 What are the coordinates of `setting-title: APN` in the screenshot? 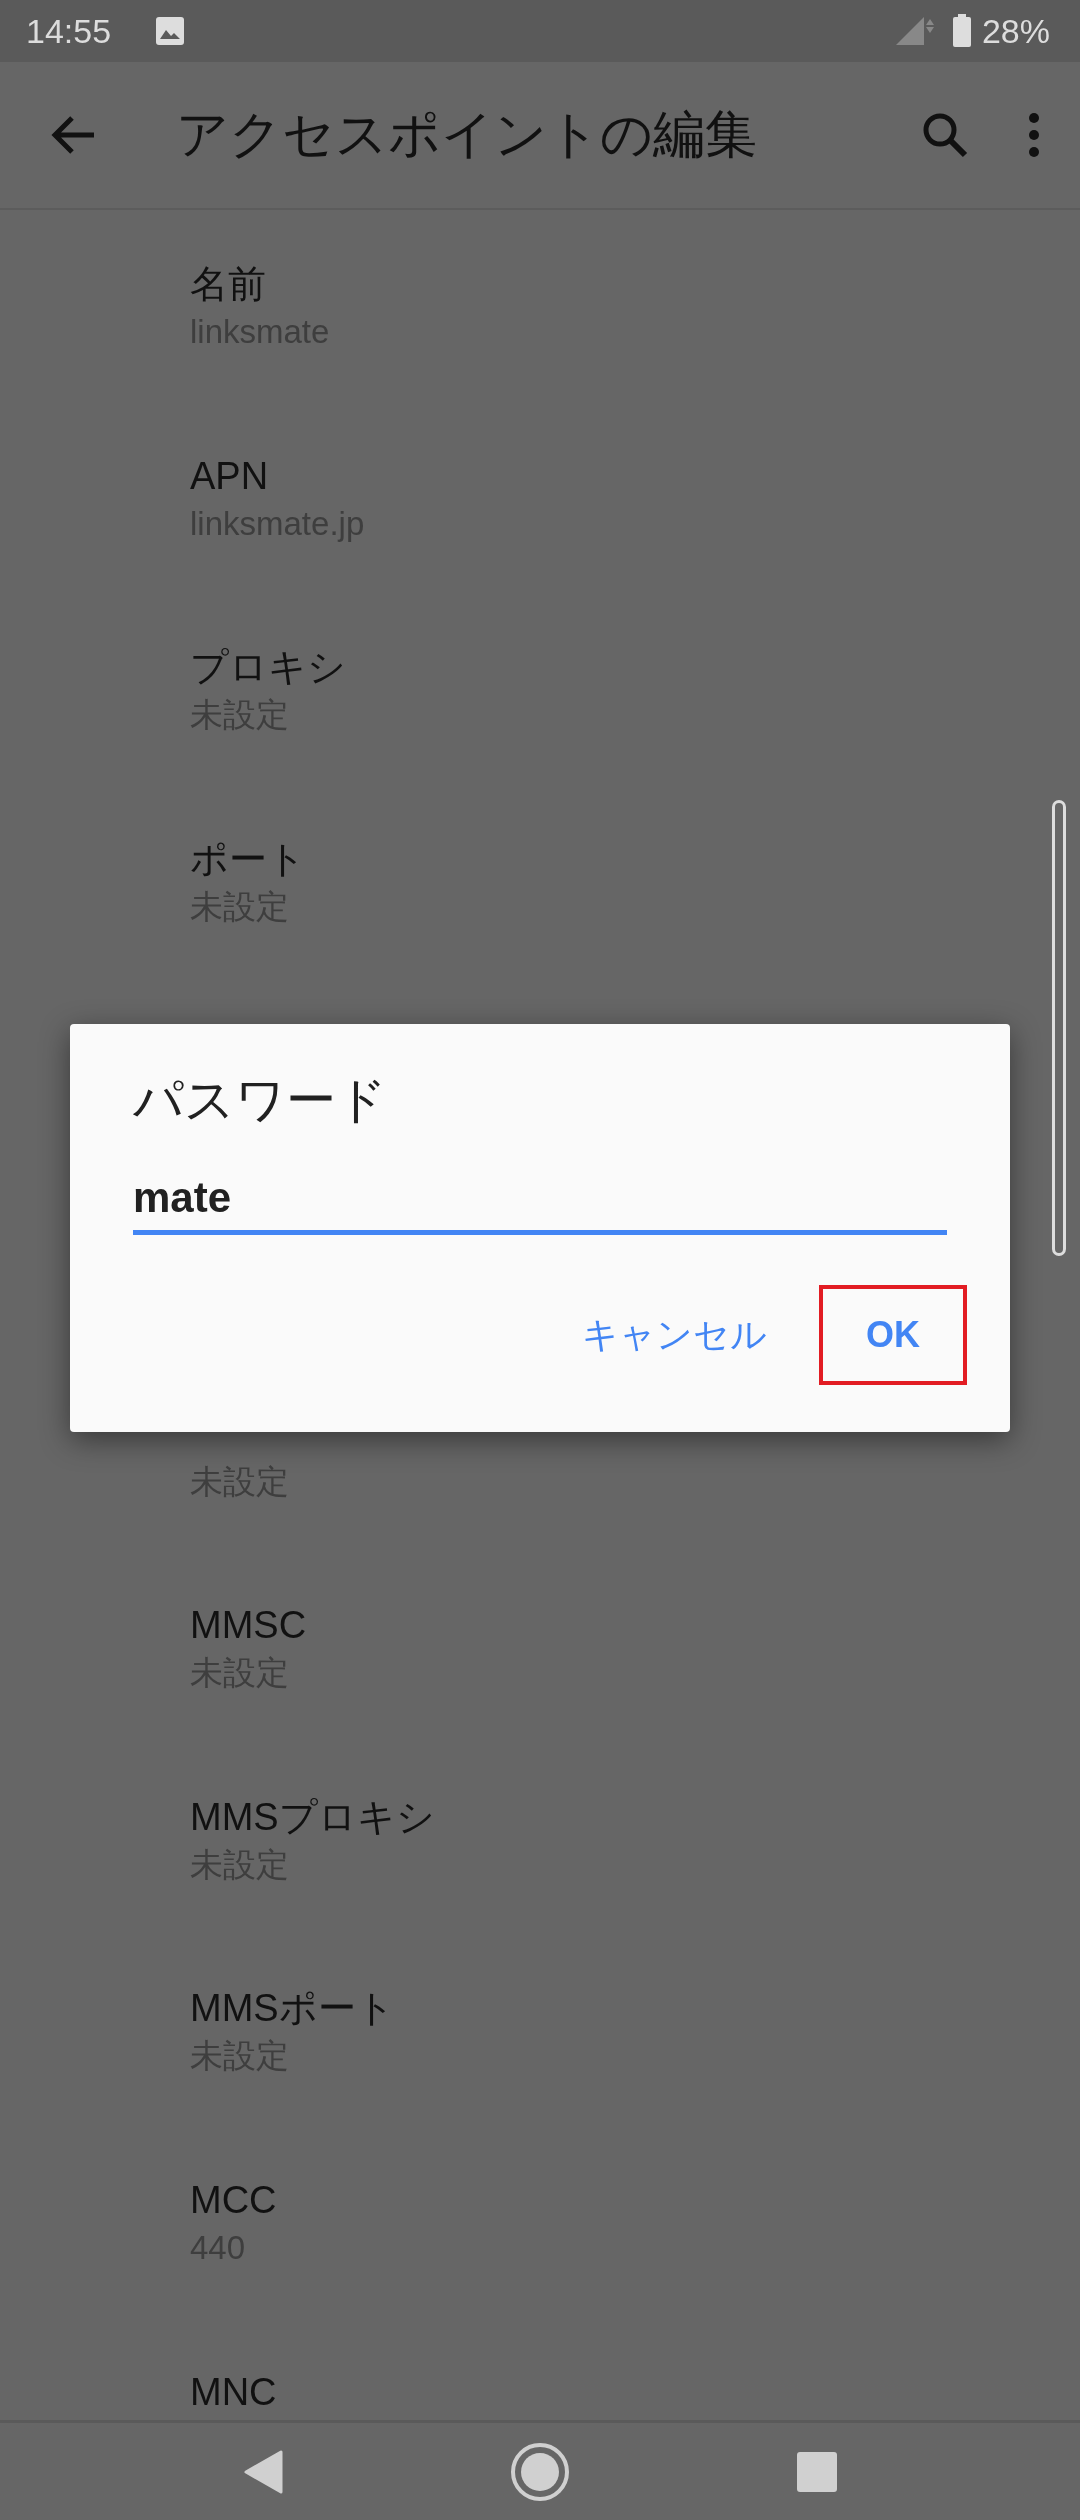 It's located at (229, 475).